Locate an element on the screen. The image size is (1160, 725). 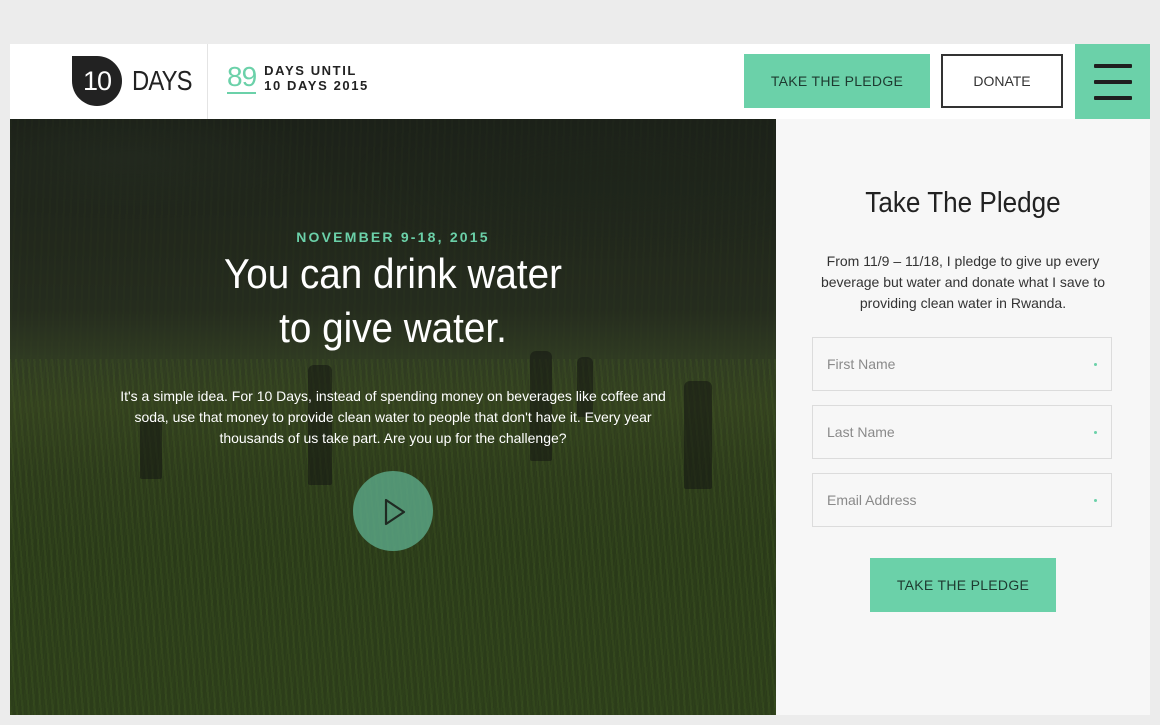
first-name-field is located at coordinates (962, 364).